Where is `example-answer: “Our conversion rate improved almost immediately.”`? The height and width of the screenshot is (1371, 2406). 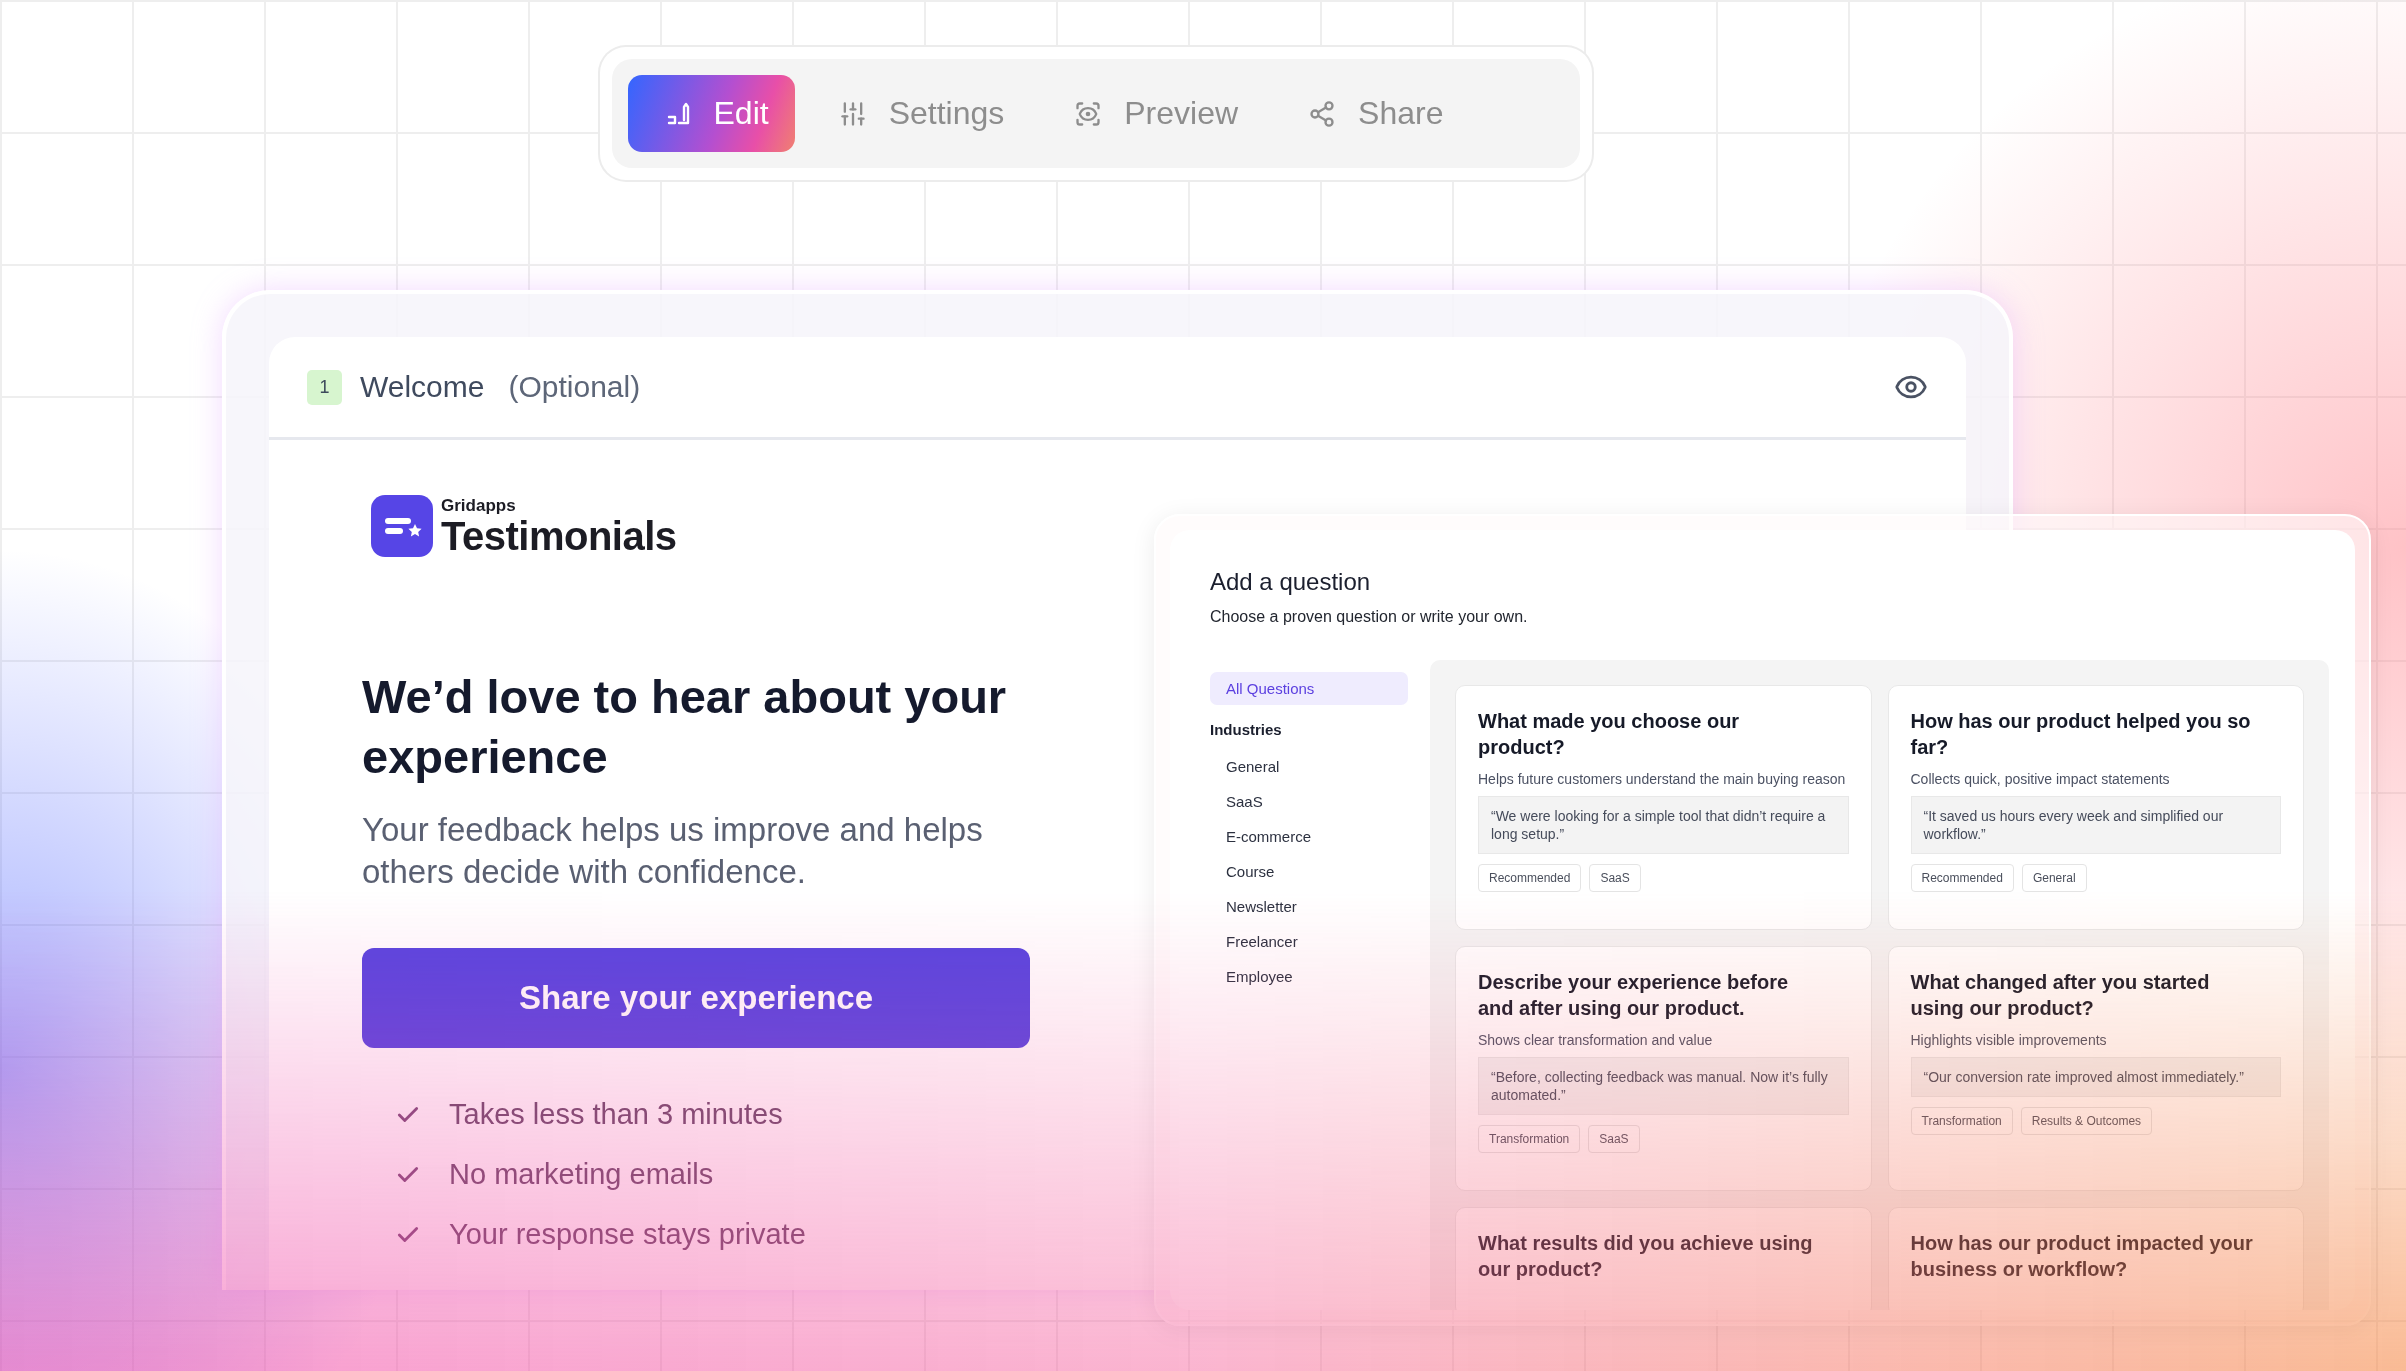 example-answer: “Our conversion rate improved almost immediately.” is located at coordinates (2095, 1077).